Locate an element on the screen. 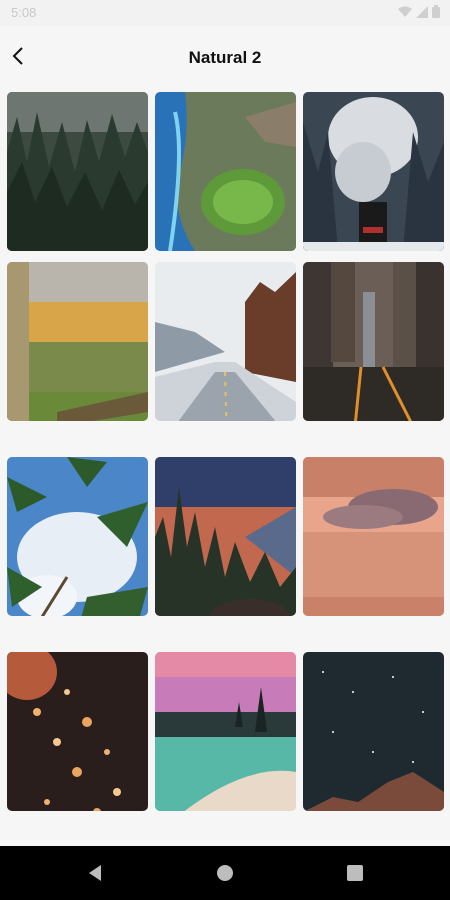 Image resolution: width=450 pixels, height=900 pixels. image-tile-forest is located at coordinates (77, 171).